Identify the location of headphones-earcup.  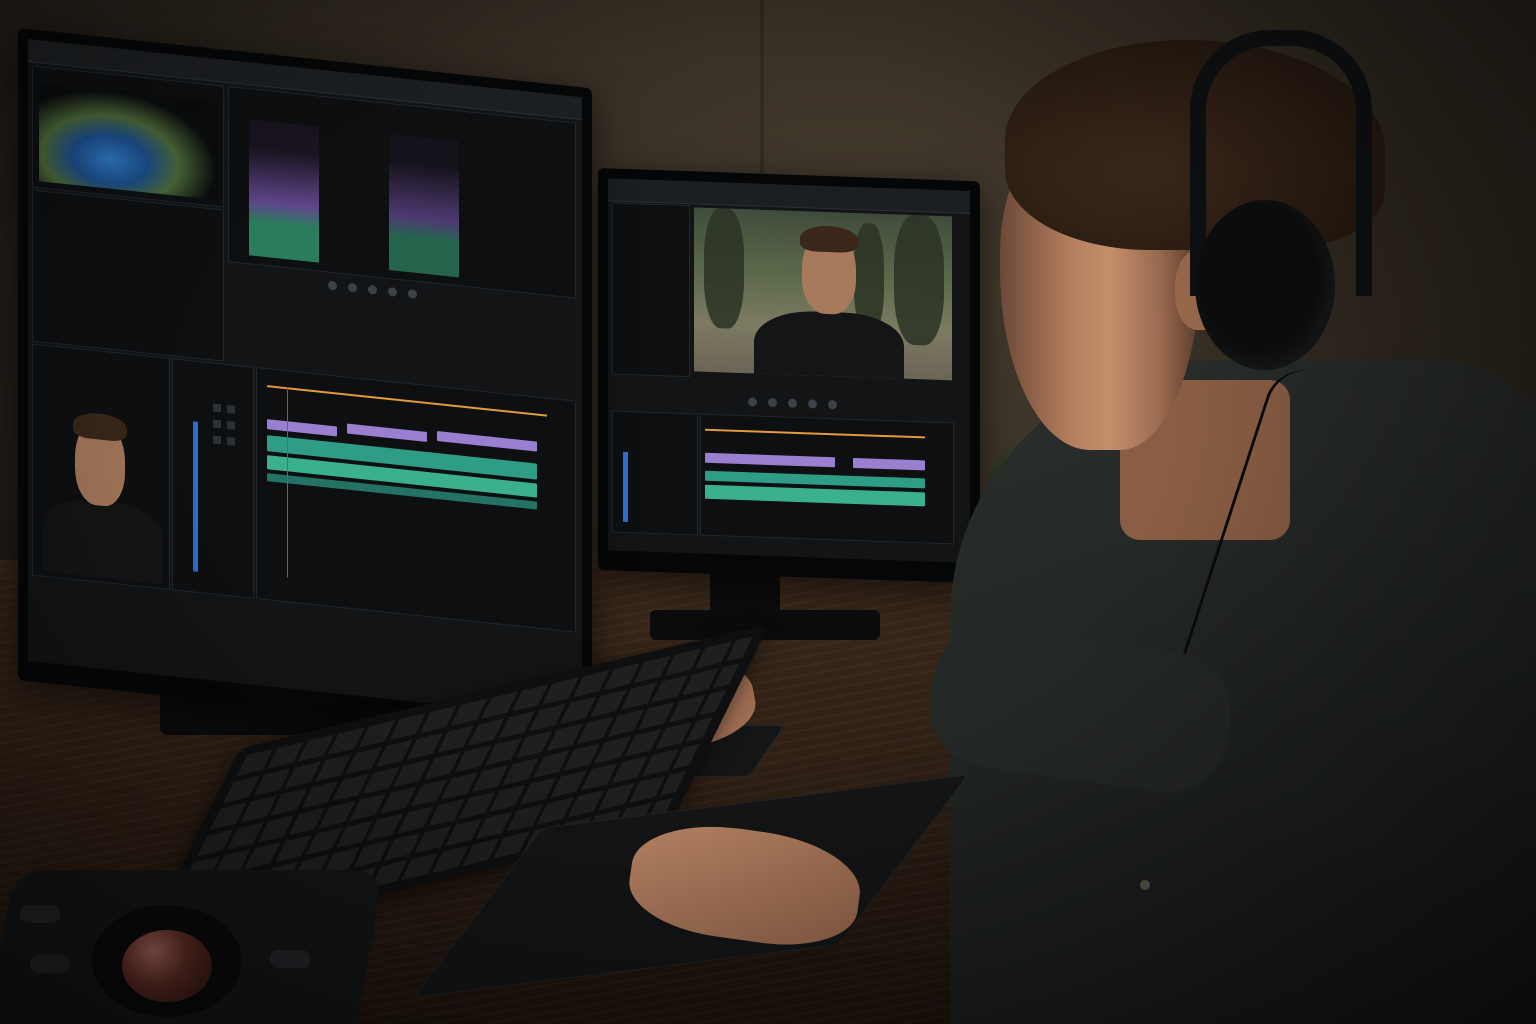
(1265, 285).